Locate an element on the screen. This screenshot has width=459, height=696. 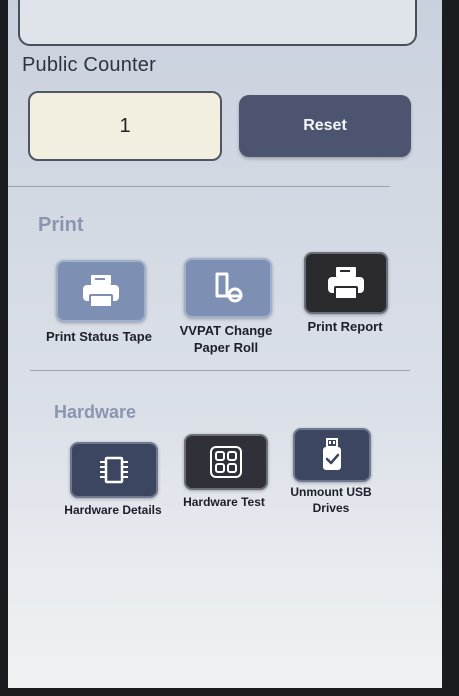
print-status-tape-label: Print Status Tape is located at coordinates (99, 336).